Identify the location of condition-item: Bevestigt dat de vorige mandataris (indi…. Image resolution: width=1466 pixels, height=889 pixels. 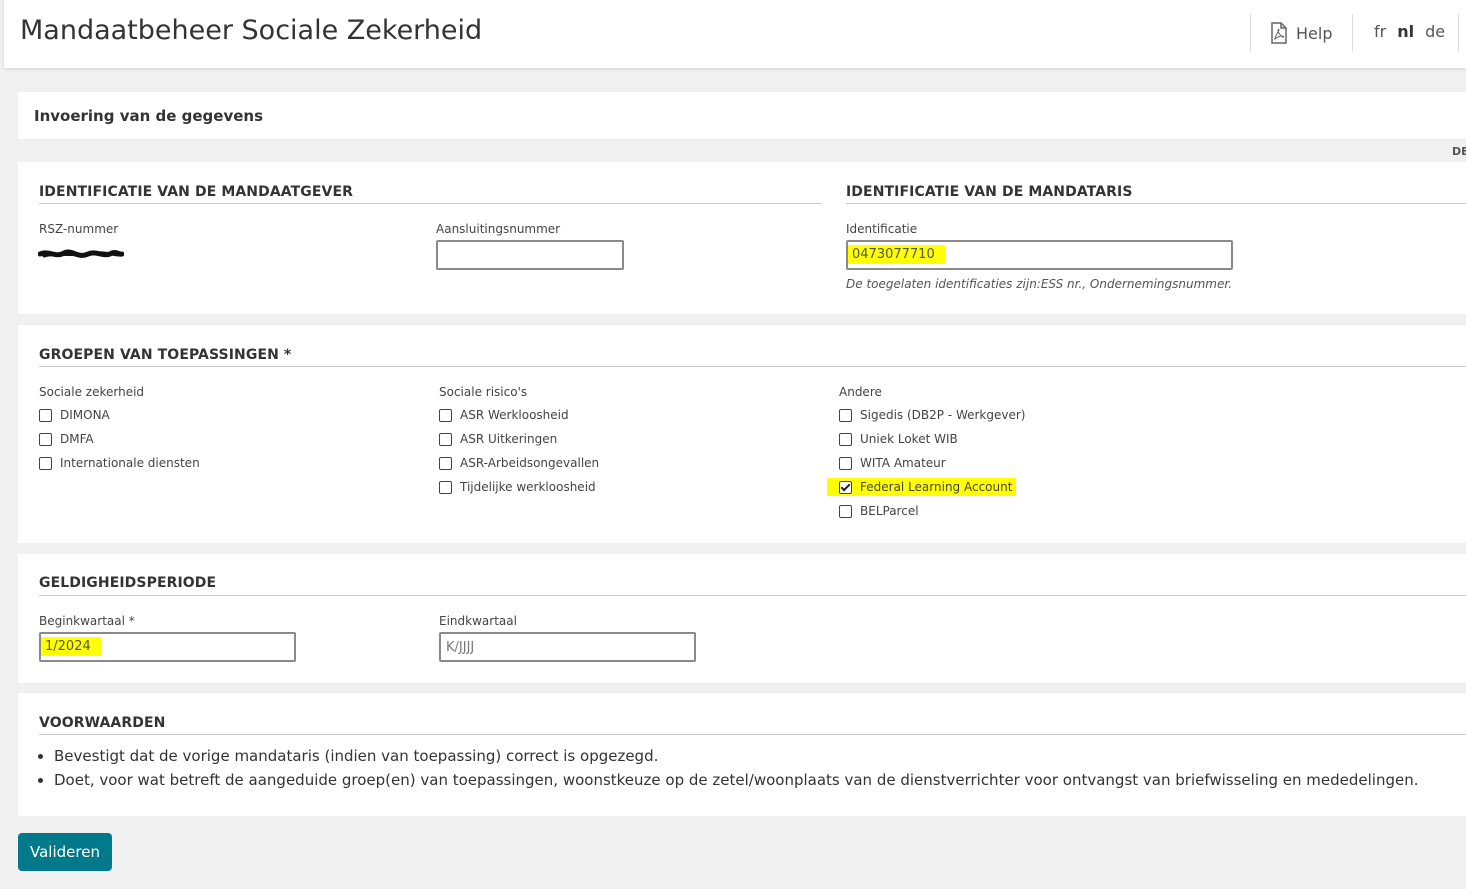
(736, 756).